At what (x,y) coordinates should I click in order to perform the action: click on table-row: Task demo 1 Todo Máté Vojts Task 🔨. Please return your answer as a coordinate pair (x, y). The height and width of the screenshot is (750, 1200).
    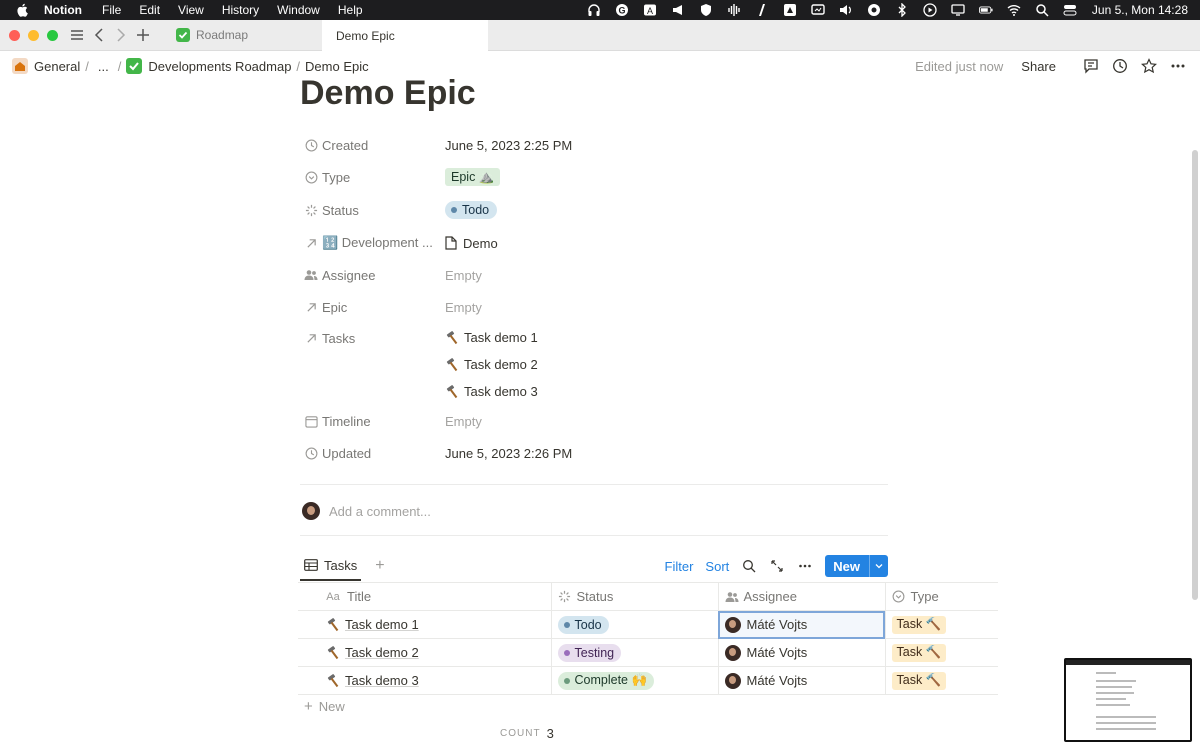
    Looking at the image, I should click on (648, 624).